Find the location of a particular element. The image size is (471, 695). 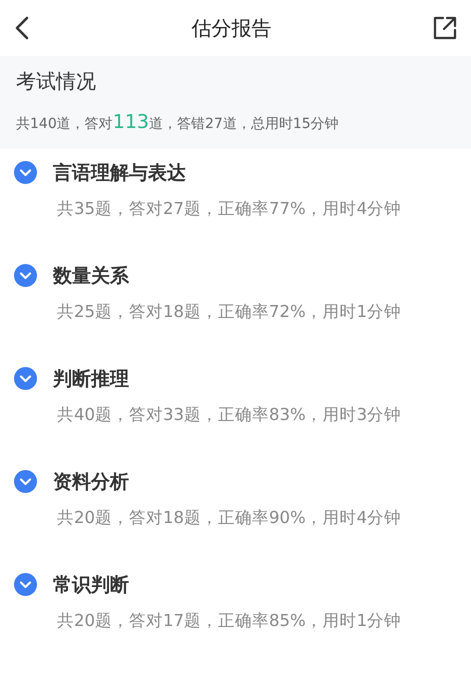

category-stats: 共40题，答对33题，正确率83%，用时3分钟 is located at coordinates (229, 415).